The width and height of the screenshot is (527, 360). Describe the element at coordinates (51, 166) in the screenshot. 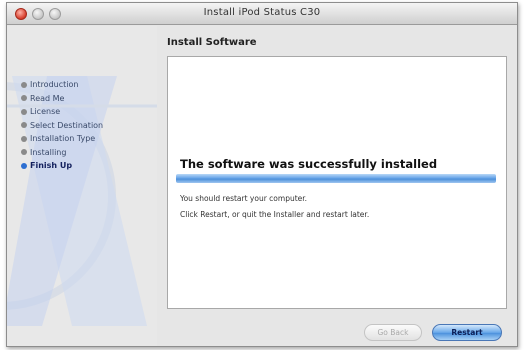

I see `step-label: Finish Up` at that location.